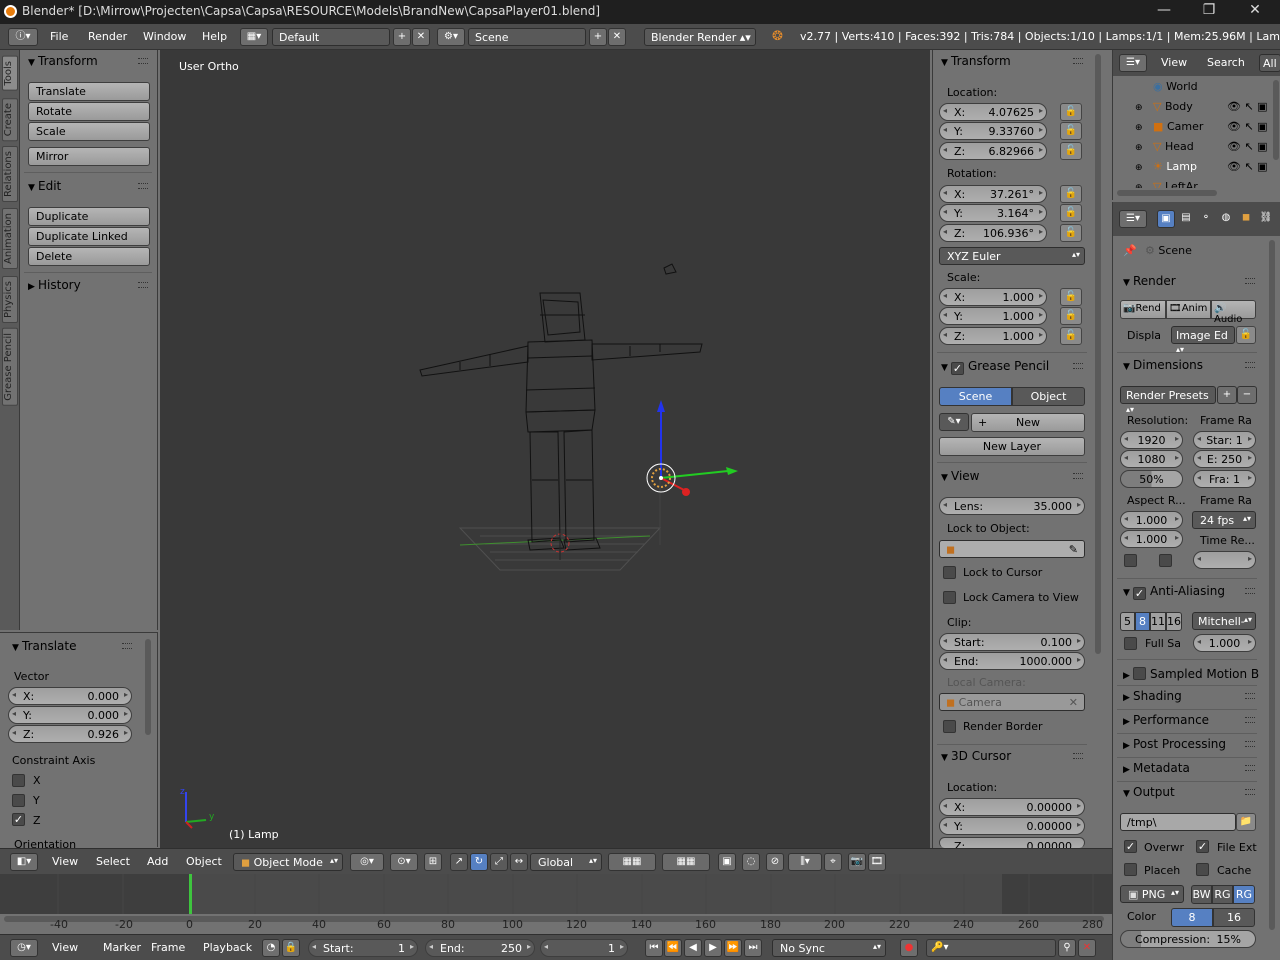  I want to click on lock-rotation-y-icon: 🔓, so click(1071, 213).